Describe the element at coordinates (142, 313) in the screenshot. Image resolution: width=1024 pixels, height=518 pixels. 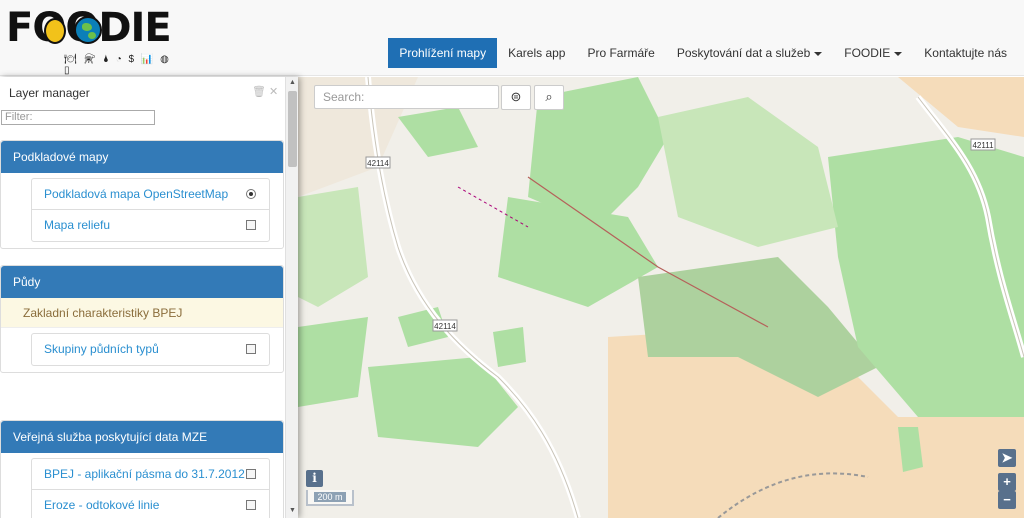
I see `group-subheading: Zakladní charakteristiky BPEJ` at that location.